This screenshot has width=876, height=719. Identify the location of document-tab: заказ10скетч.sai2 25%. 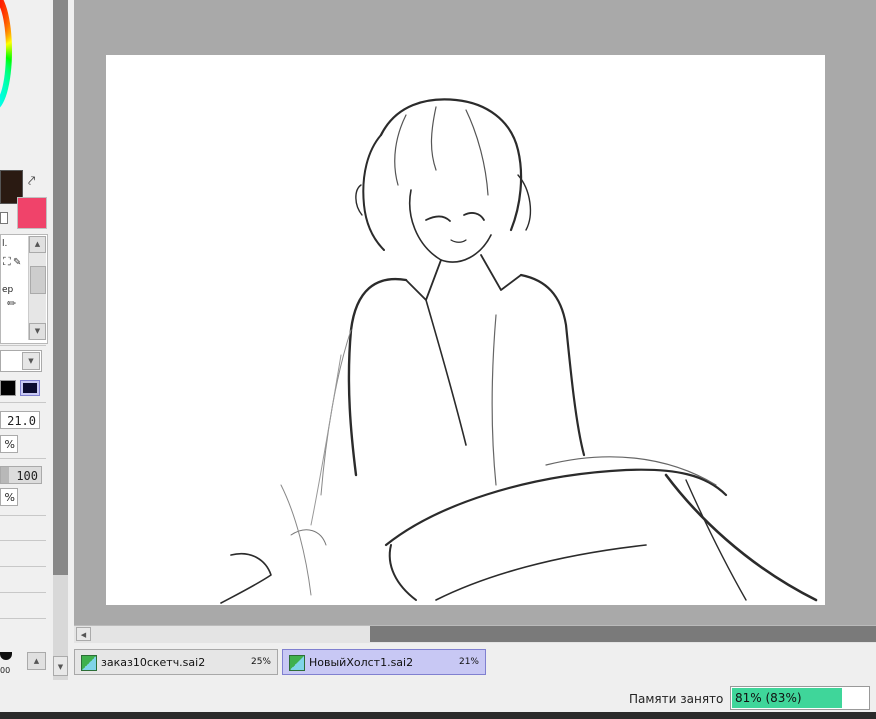
(176, 662).